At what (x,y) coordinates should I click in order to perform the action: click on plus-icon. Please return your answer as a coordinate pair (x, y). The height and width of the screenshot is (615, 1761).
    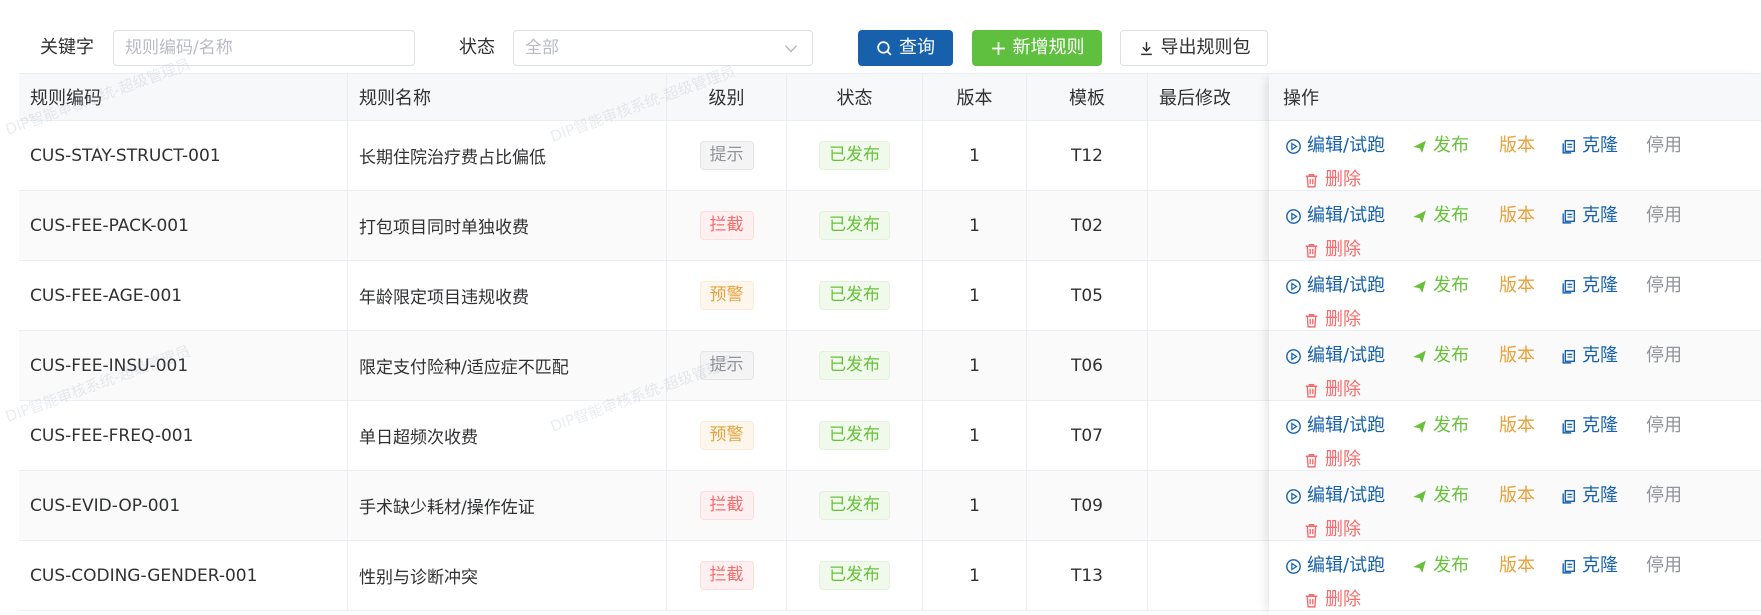
    Looking at the image, I should click on (998, 48).